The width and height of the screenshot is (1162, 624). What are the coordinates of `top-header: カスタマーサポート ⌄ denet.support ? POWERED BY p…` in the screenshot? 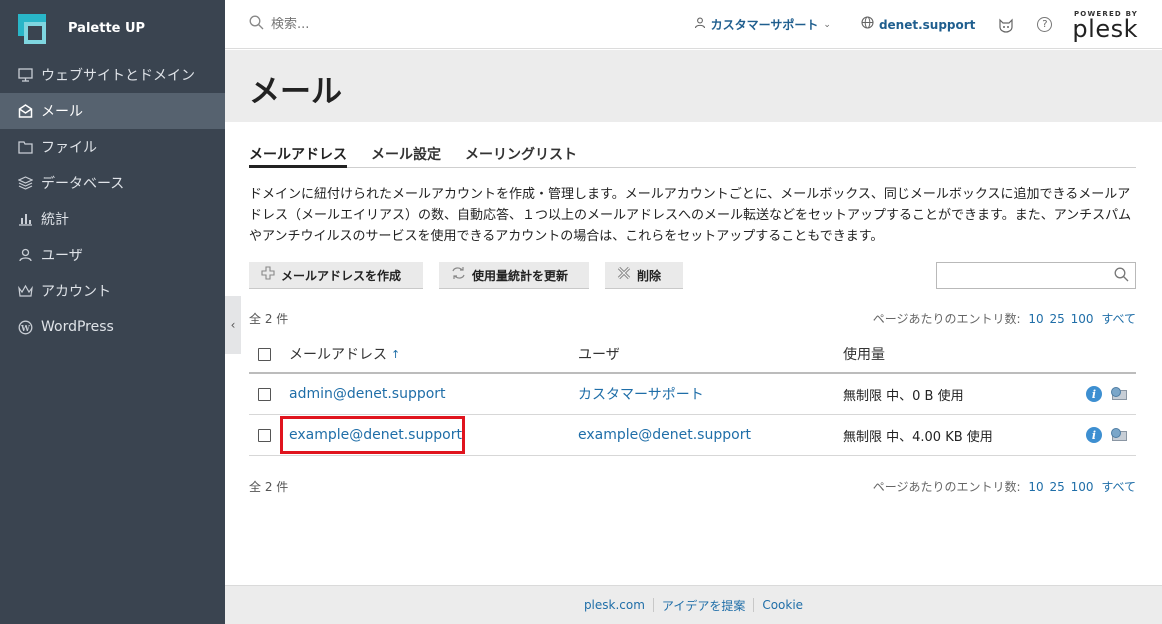 It's located at (693, 24).